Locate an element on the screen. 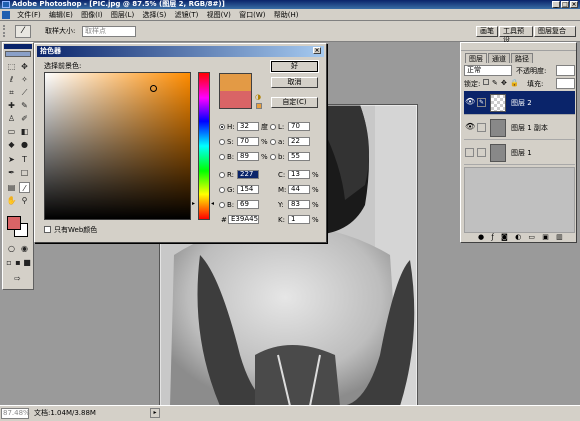 This screenshot has width=580, height=421. visibility-box is located at coordinates (469, 152).